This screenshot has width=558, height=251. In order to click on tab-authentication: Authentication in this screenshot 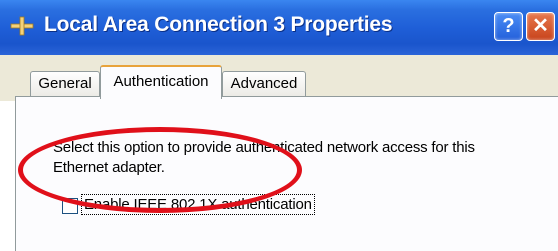, I will do `click(161, 82)`.